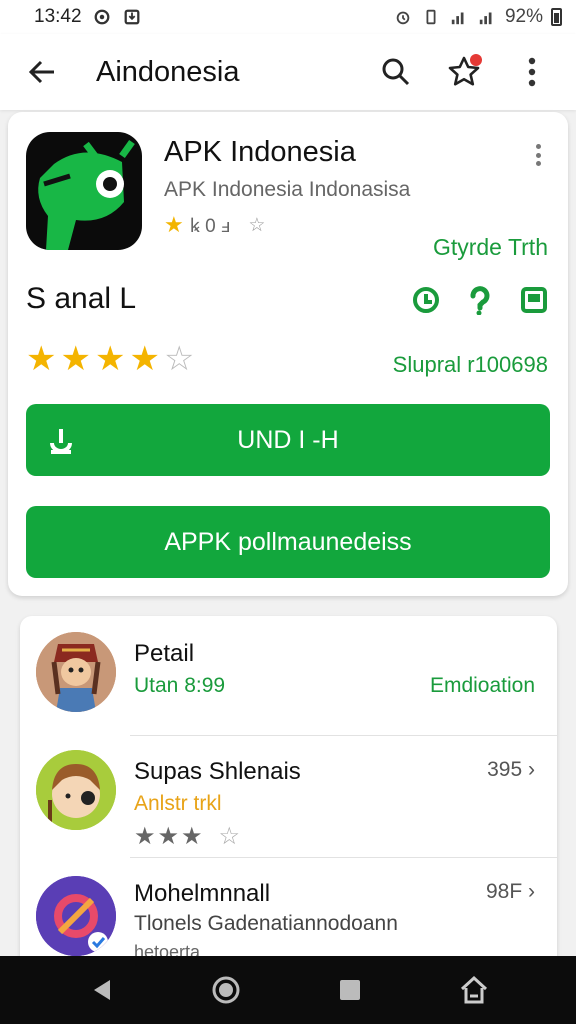 The height and width of the screenshot is (1024, 576). I want to click on search-icon, so click(396, 72).